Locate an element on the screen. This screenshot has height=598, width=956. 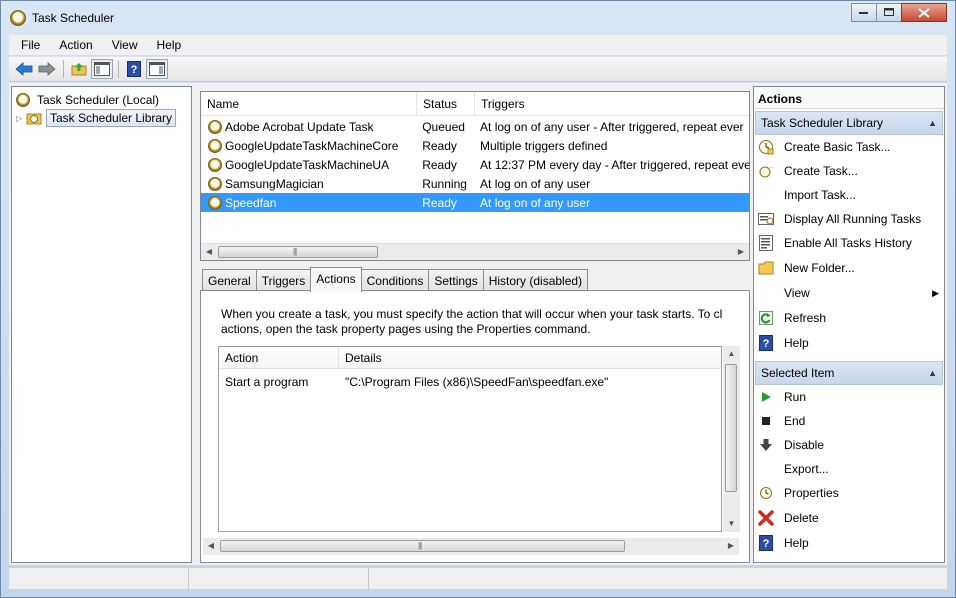
action-type: Start a program is located at coordinates (267, 382).